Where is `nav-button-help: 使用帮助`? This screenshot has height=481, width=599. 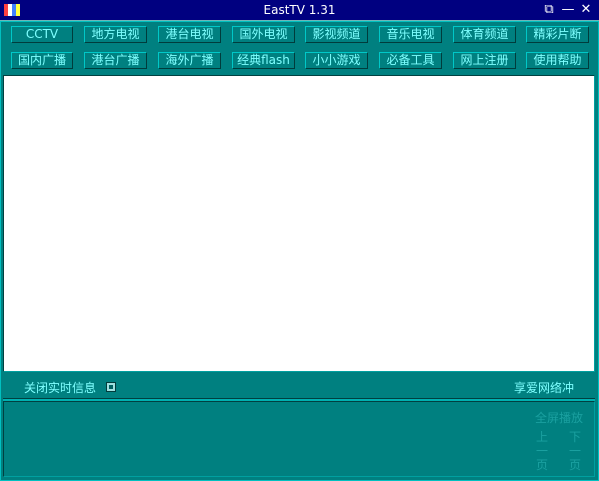 nav-button-help: 使用帮助 is located at coordinates (557, 60).